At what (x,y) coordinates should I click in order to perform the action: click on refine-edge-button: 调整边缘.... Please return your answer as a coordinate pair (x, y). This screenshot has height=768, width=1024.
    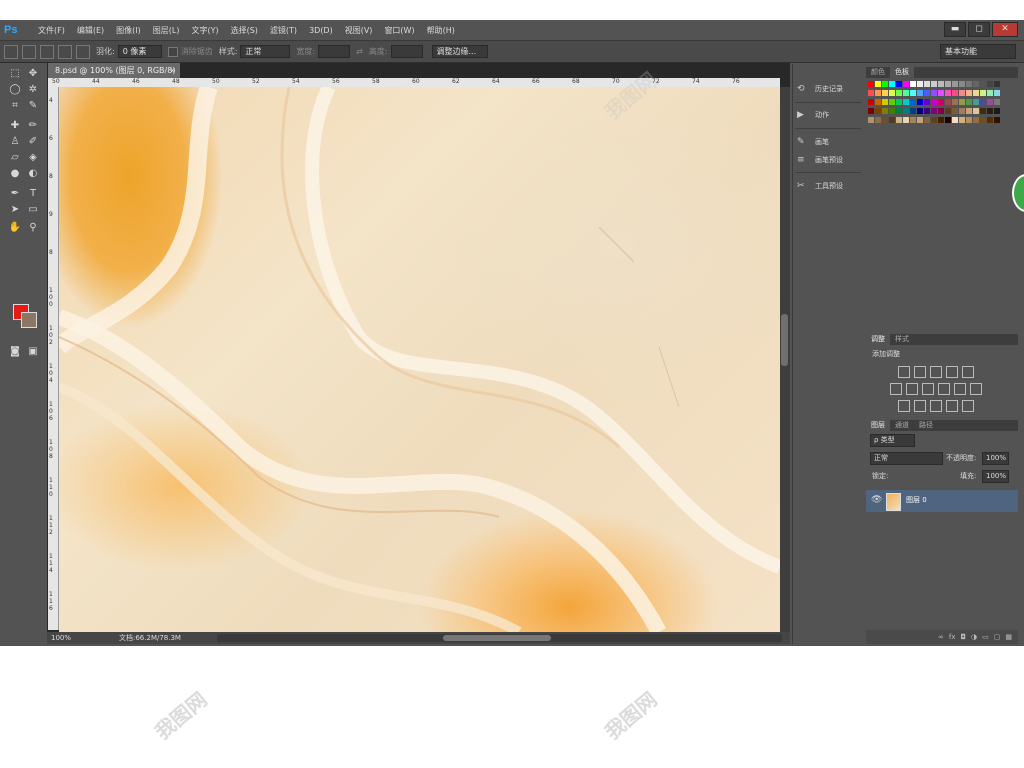
    Looking at the image, I should click on (459, 51).